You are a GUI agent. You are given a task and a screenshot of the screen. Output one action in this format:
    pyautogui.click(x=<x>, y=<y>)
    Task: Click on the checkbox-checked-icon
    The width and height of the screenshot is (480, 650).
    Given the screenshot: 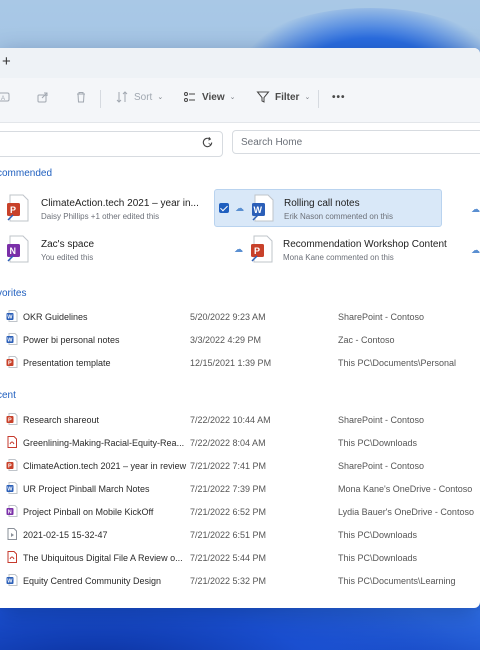 What is the action you would take?
    pyautogui.click(x=224, y=208)
    